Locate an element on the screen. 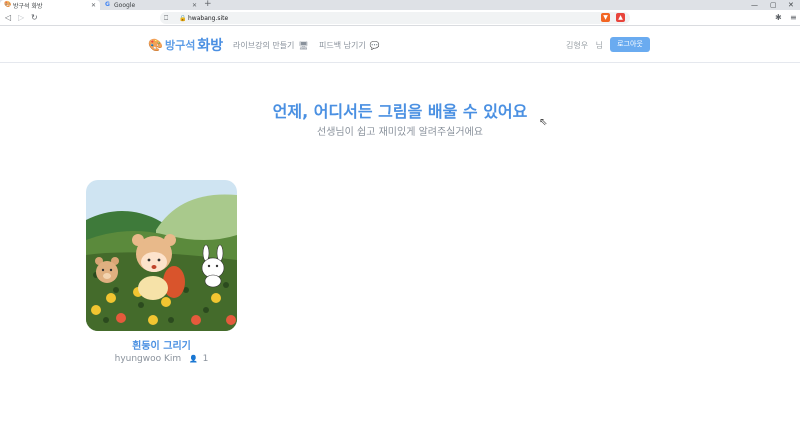 The image size is (800, 432). course-meta: hyungwoo Kim 👤 1 is located at coordinates (161, 359).